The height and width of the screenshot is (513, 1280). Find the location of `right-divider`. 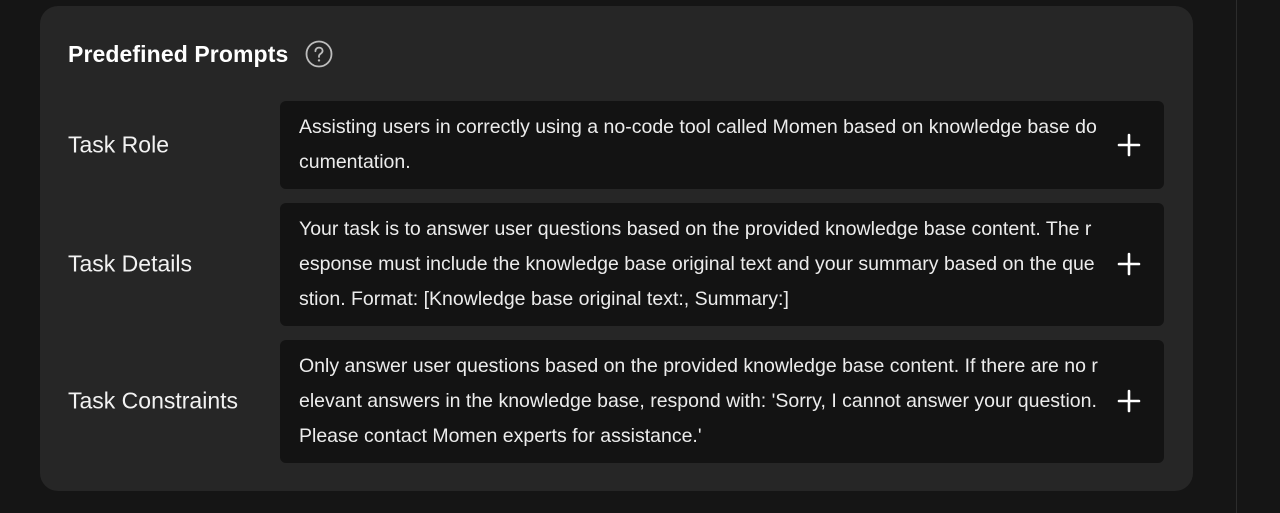

right-divider is located at coordinates (1236, 256).